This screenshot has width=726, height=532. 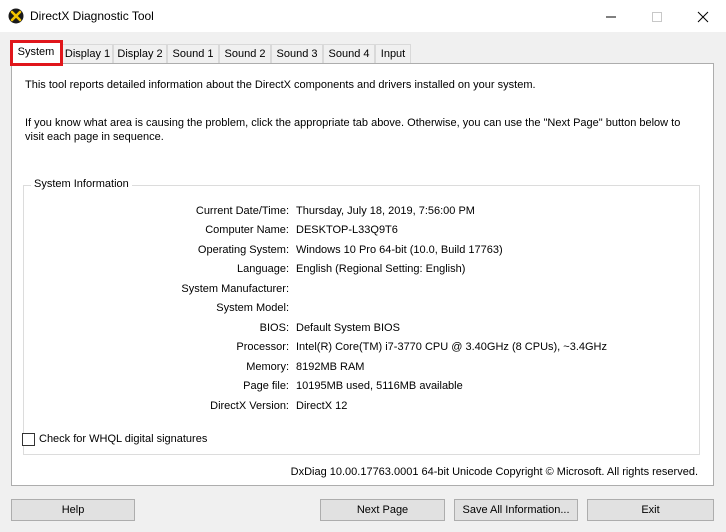 I want to click on info-label: Processor:, so click(x=262, y=347).